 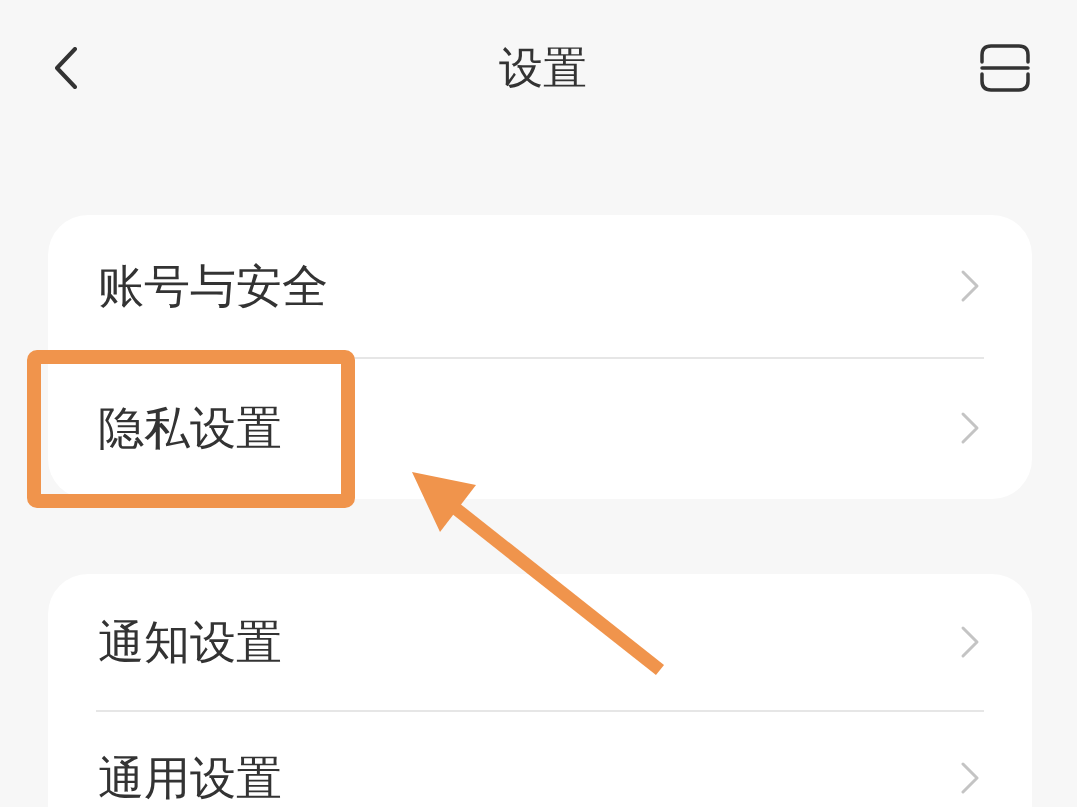 What do you see at coordinates (66, 68) in the screenshot?
I see `back-icon` at bounding box center [66, 68].